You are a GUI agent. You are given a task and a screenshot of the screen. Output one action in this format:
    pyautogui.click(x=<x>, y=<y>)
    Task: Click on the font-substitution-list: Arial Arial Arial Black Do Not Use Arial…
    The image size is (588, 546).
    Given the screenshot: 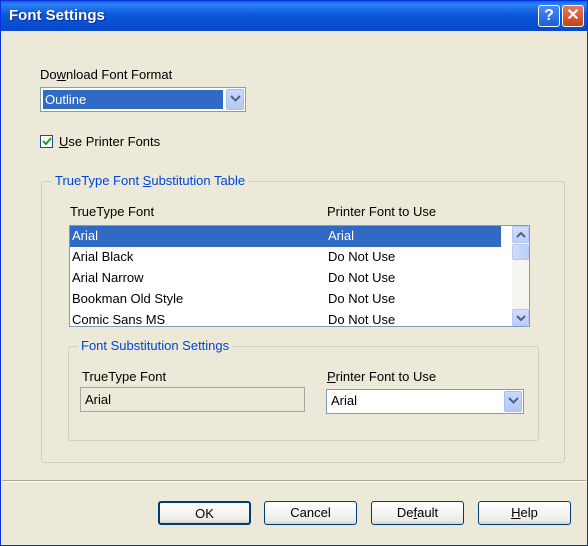 What is the action you would take?
    pyautogui.click(x=299, y=276)
    